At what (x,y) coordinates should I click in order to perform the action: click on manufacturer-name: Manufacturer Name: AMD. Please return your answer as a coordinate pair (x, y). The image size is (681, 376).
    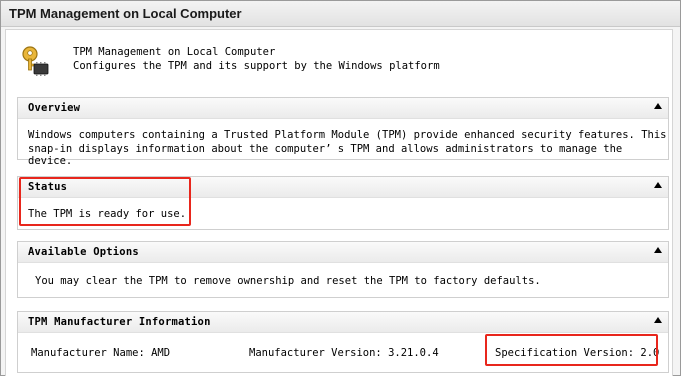
    Looking at the image, I should click on (101, 353).